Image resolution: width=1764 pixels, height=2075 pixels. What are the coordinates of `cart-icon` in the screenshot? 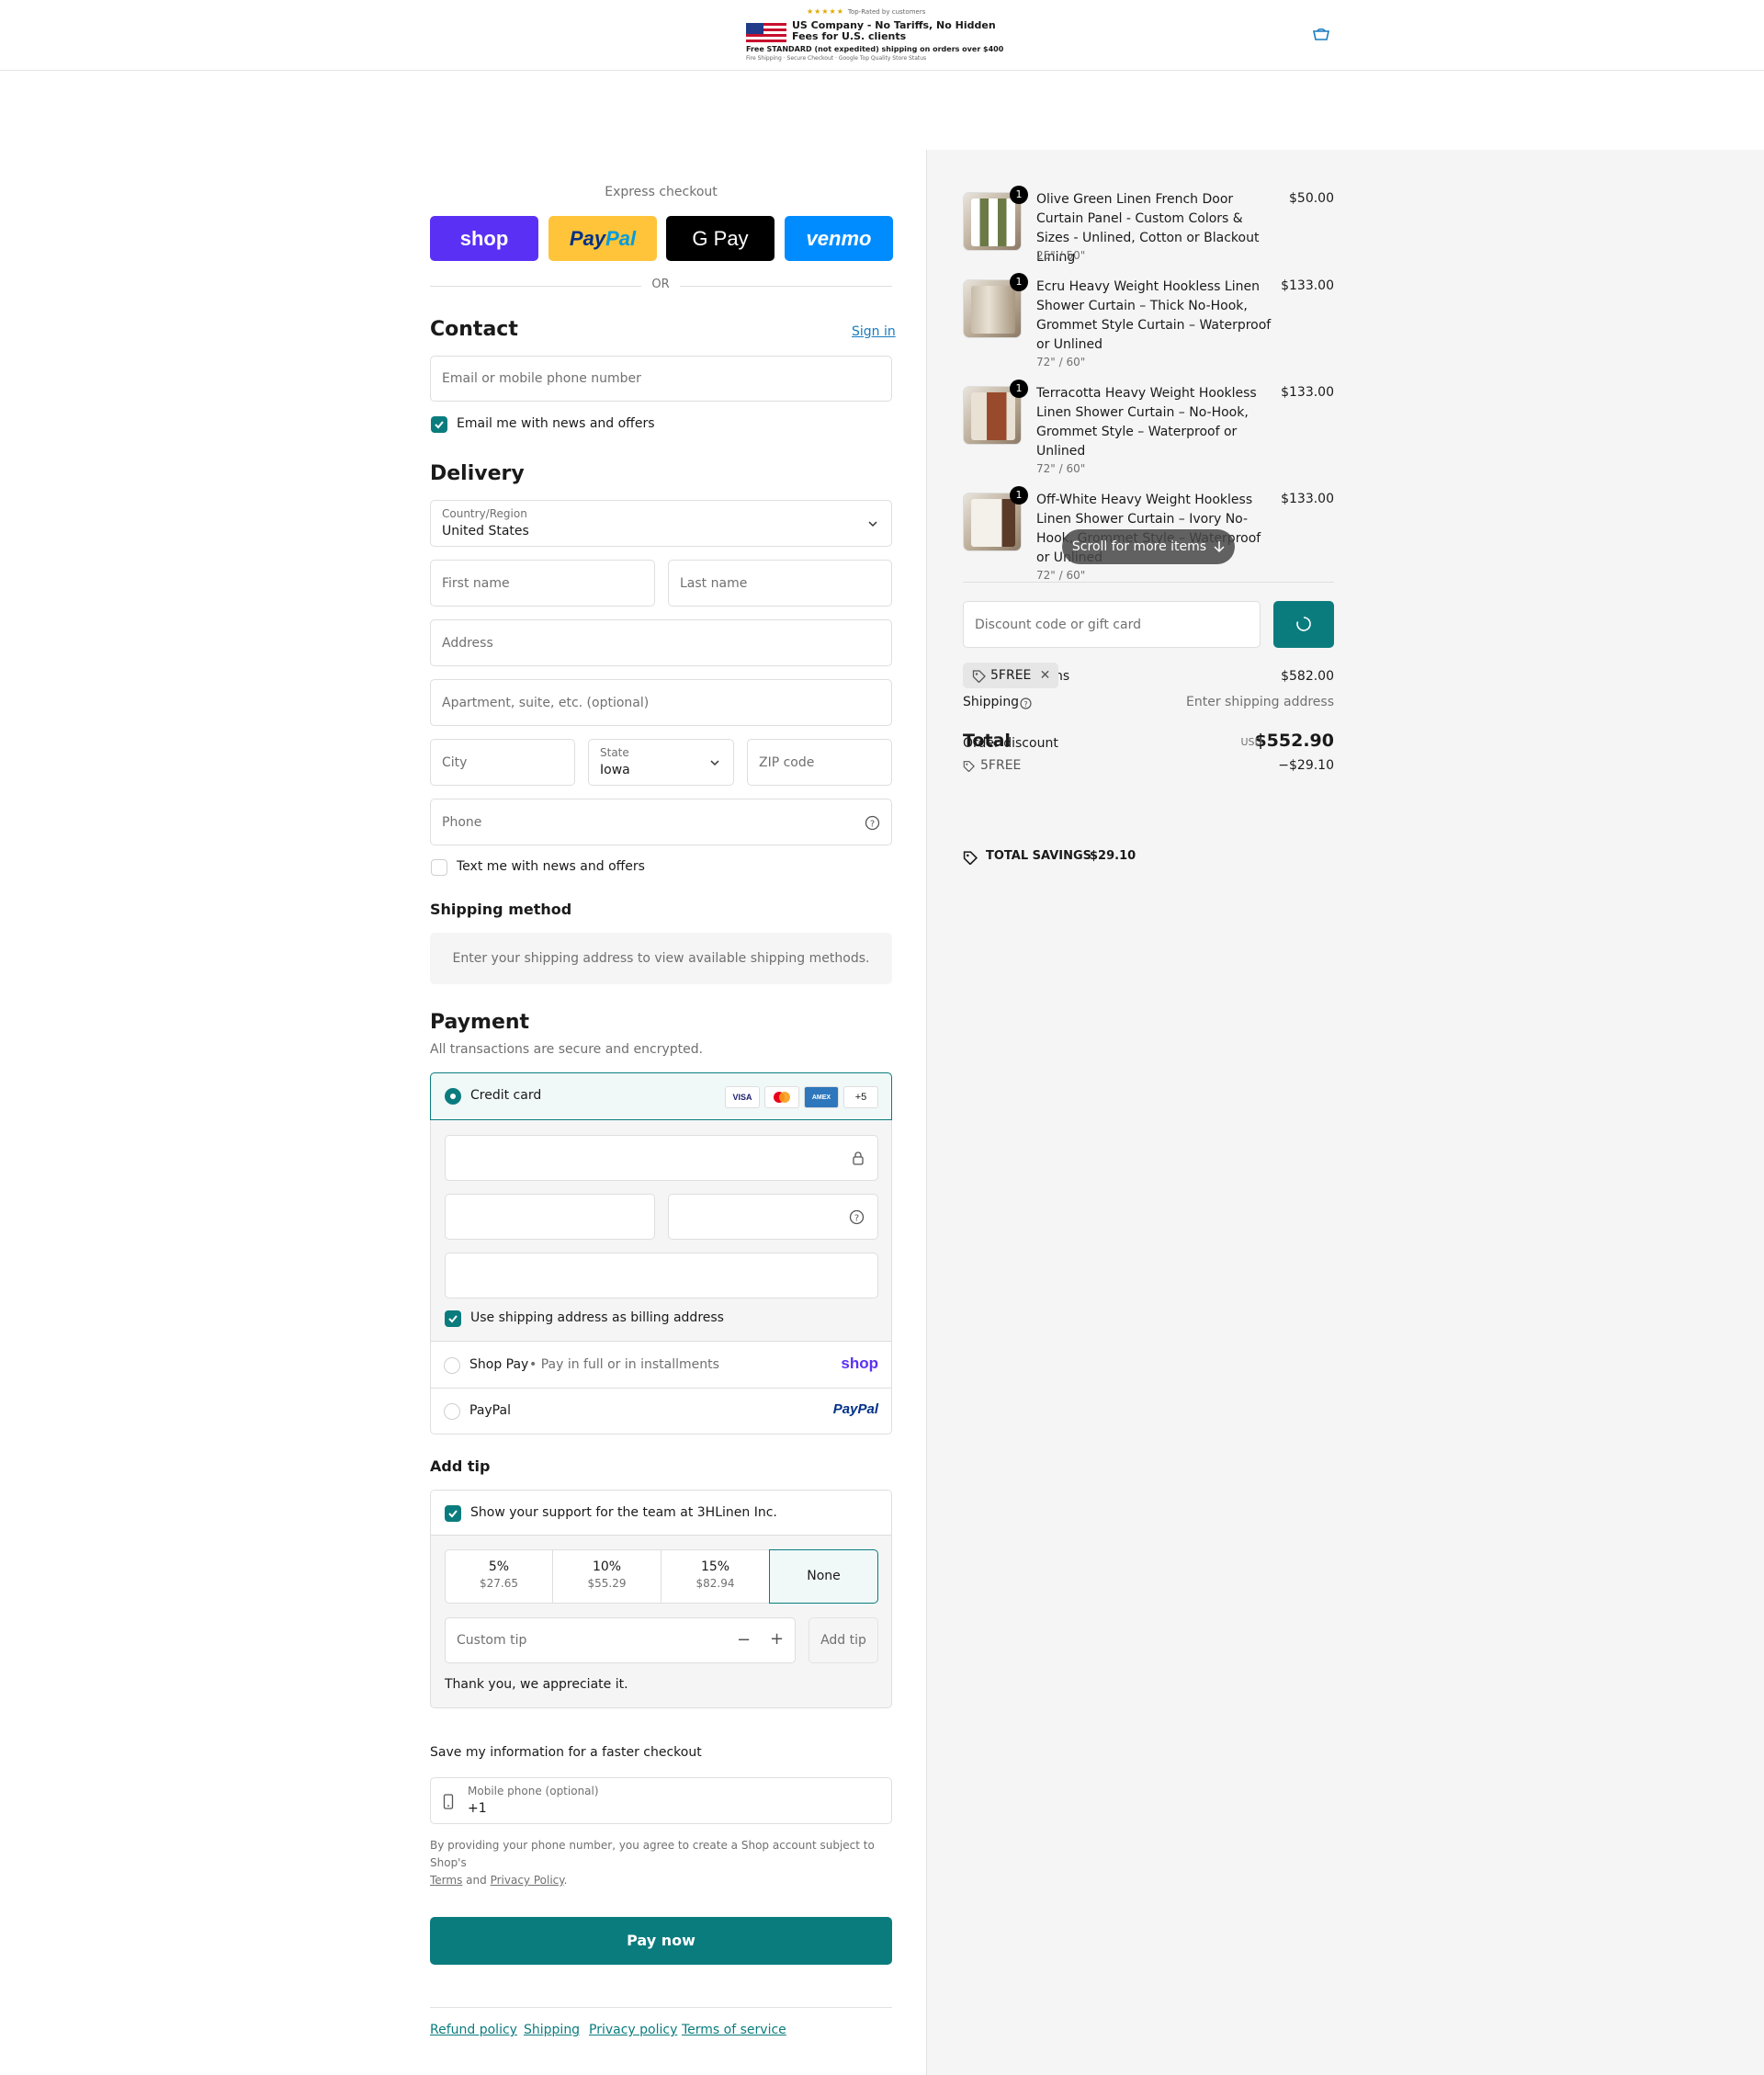 It's located at (1321, 35).